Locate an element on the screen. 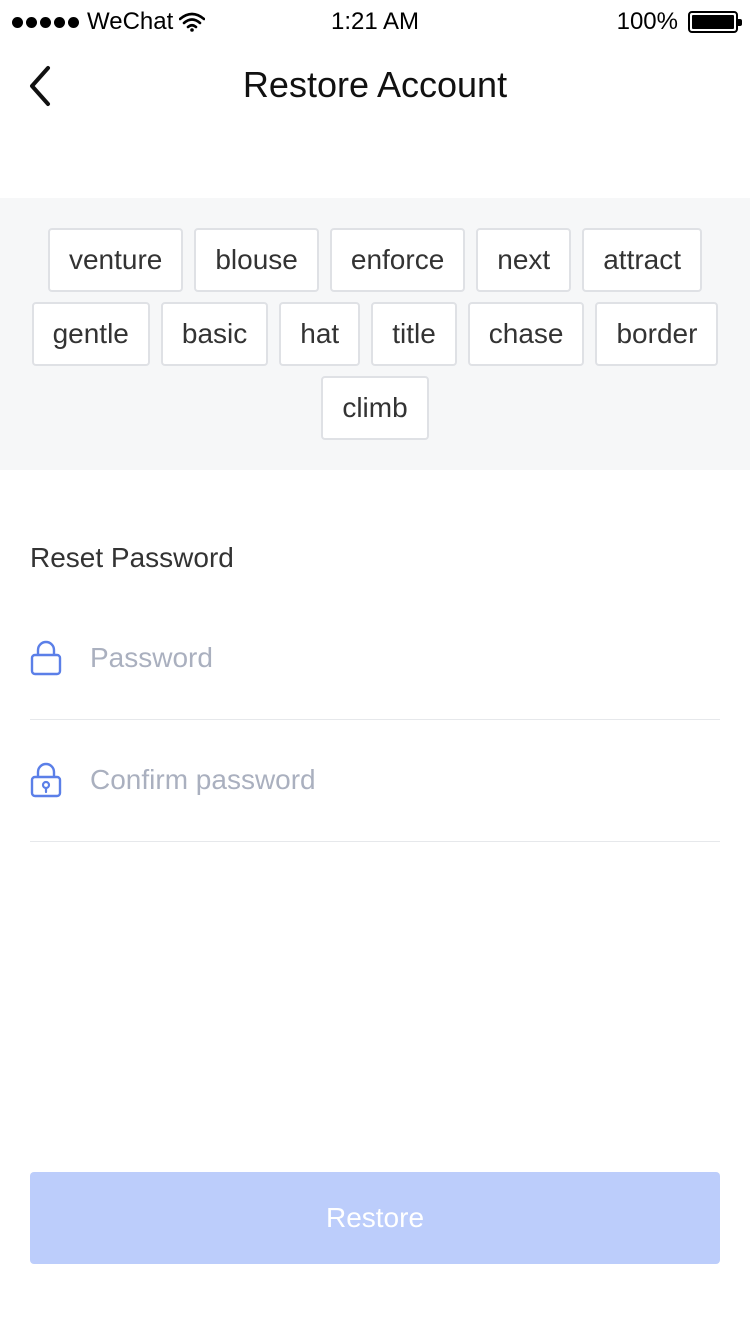 This screenshot has height=1334, width=750. word-chip: next is located at coordinates (524, 260).